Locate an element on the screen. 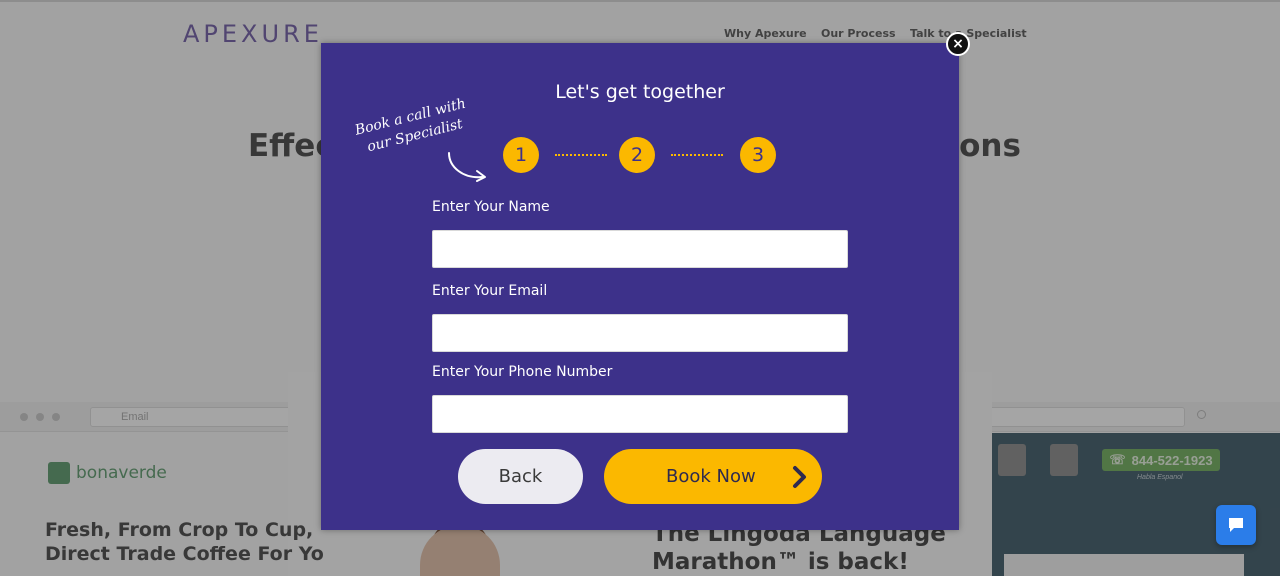 The height and width of the screenshot is (576, 1280). phone-label: Enter Your Phone Number is located at coordinates (522, 372).